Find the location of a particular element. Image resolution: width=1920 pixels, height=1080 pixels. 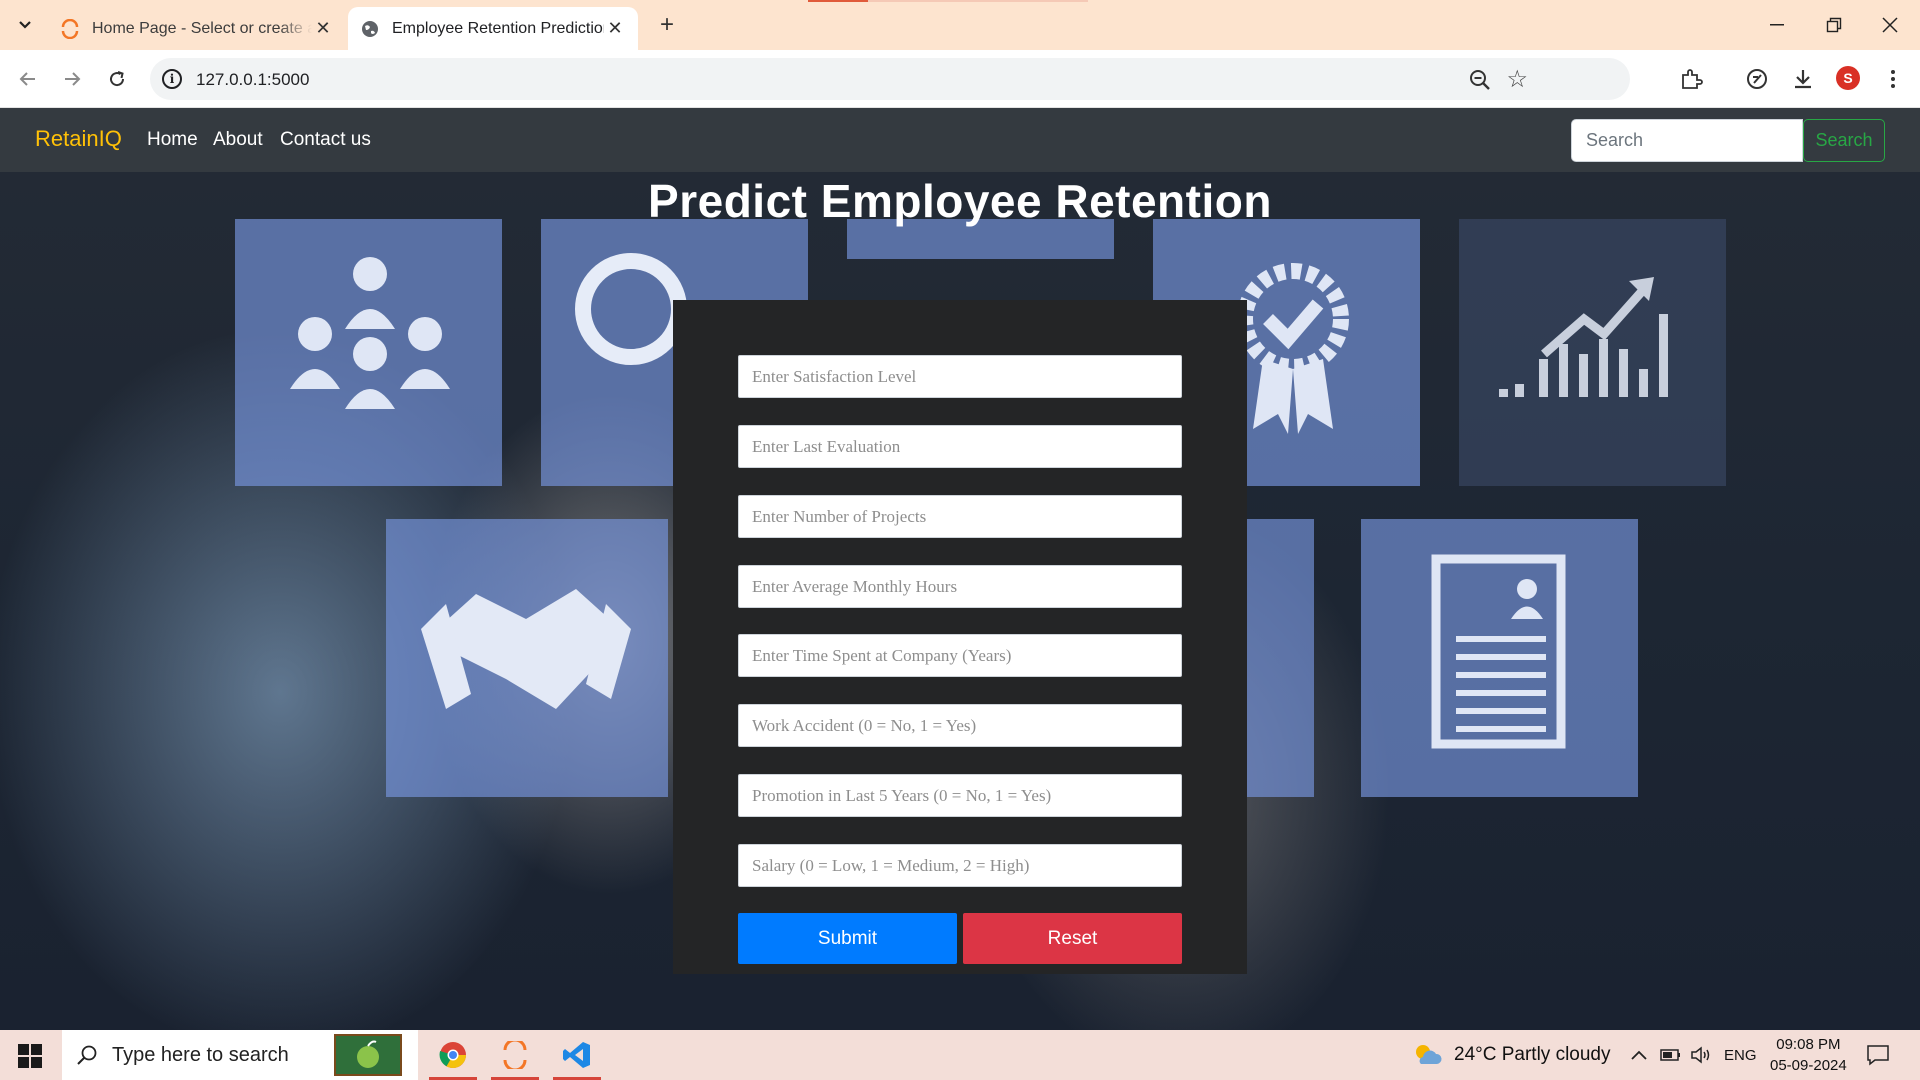

weather-widget: 24°C Partly cloudy is located at coordinates (1511, 1055).